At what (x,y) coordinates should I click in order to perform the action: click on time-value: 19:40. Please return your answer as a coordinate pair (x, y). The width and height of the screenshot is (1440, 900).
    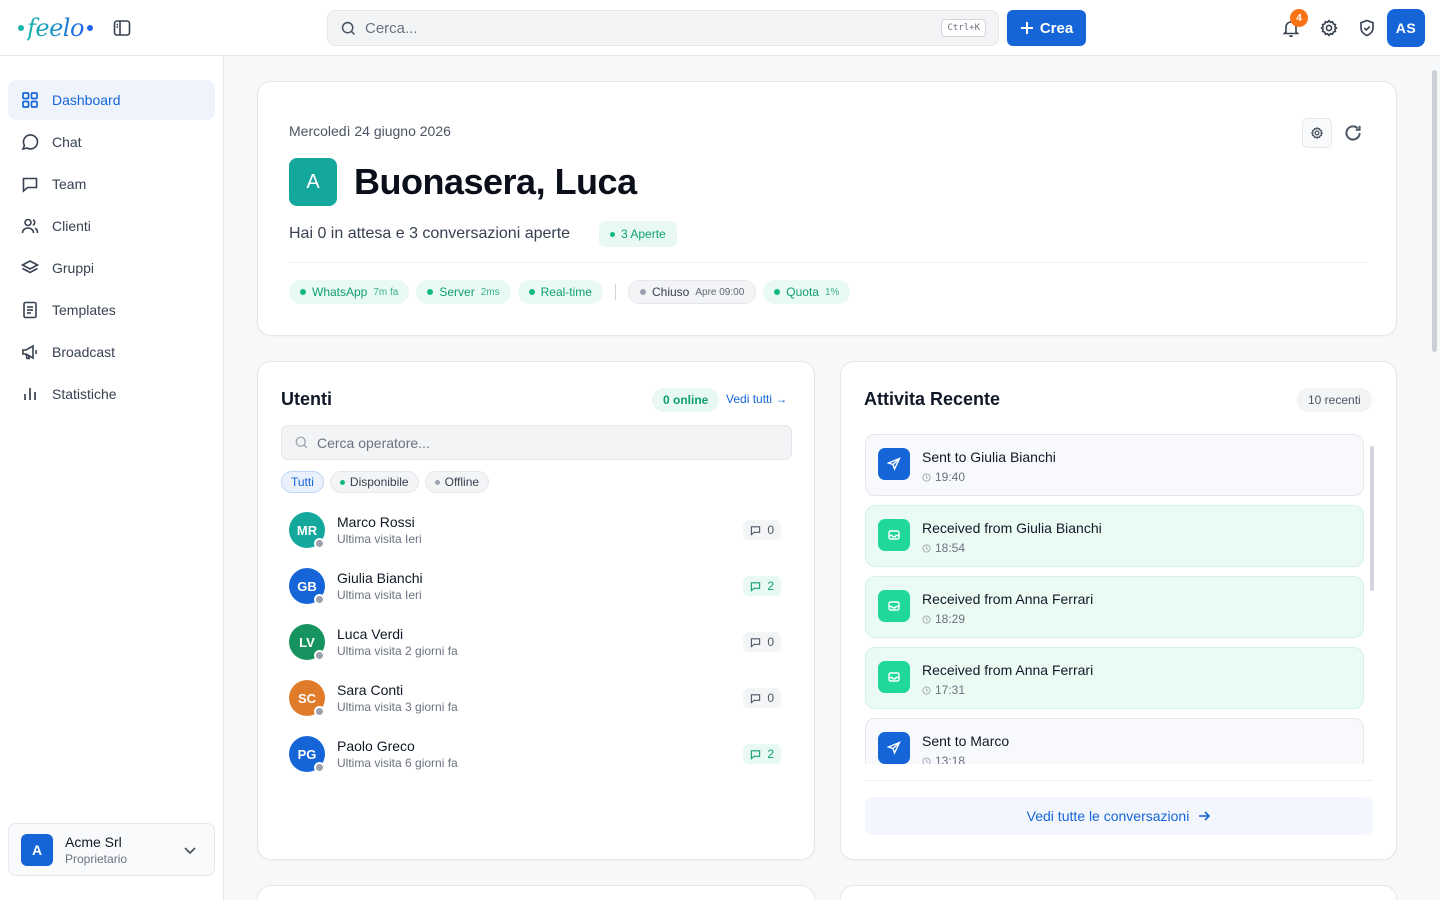
    Looking at the image, I should click on (950, 477).